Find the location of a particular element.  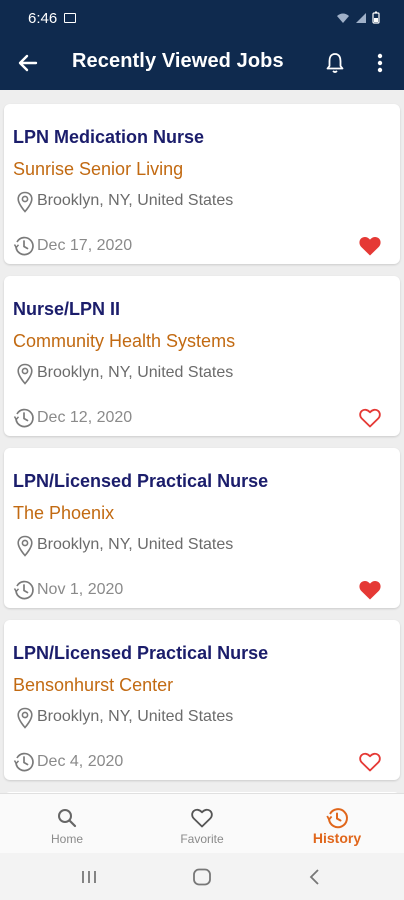

wifi-icon is located at coordinates (343, 18).